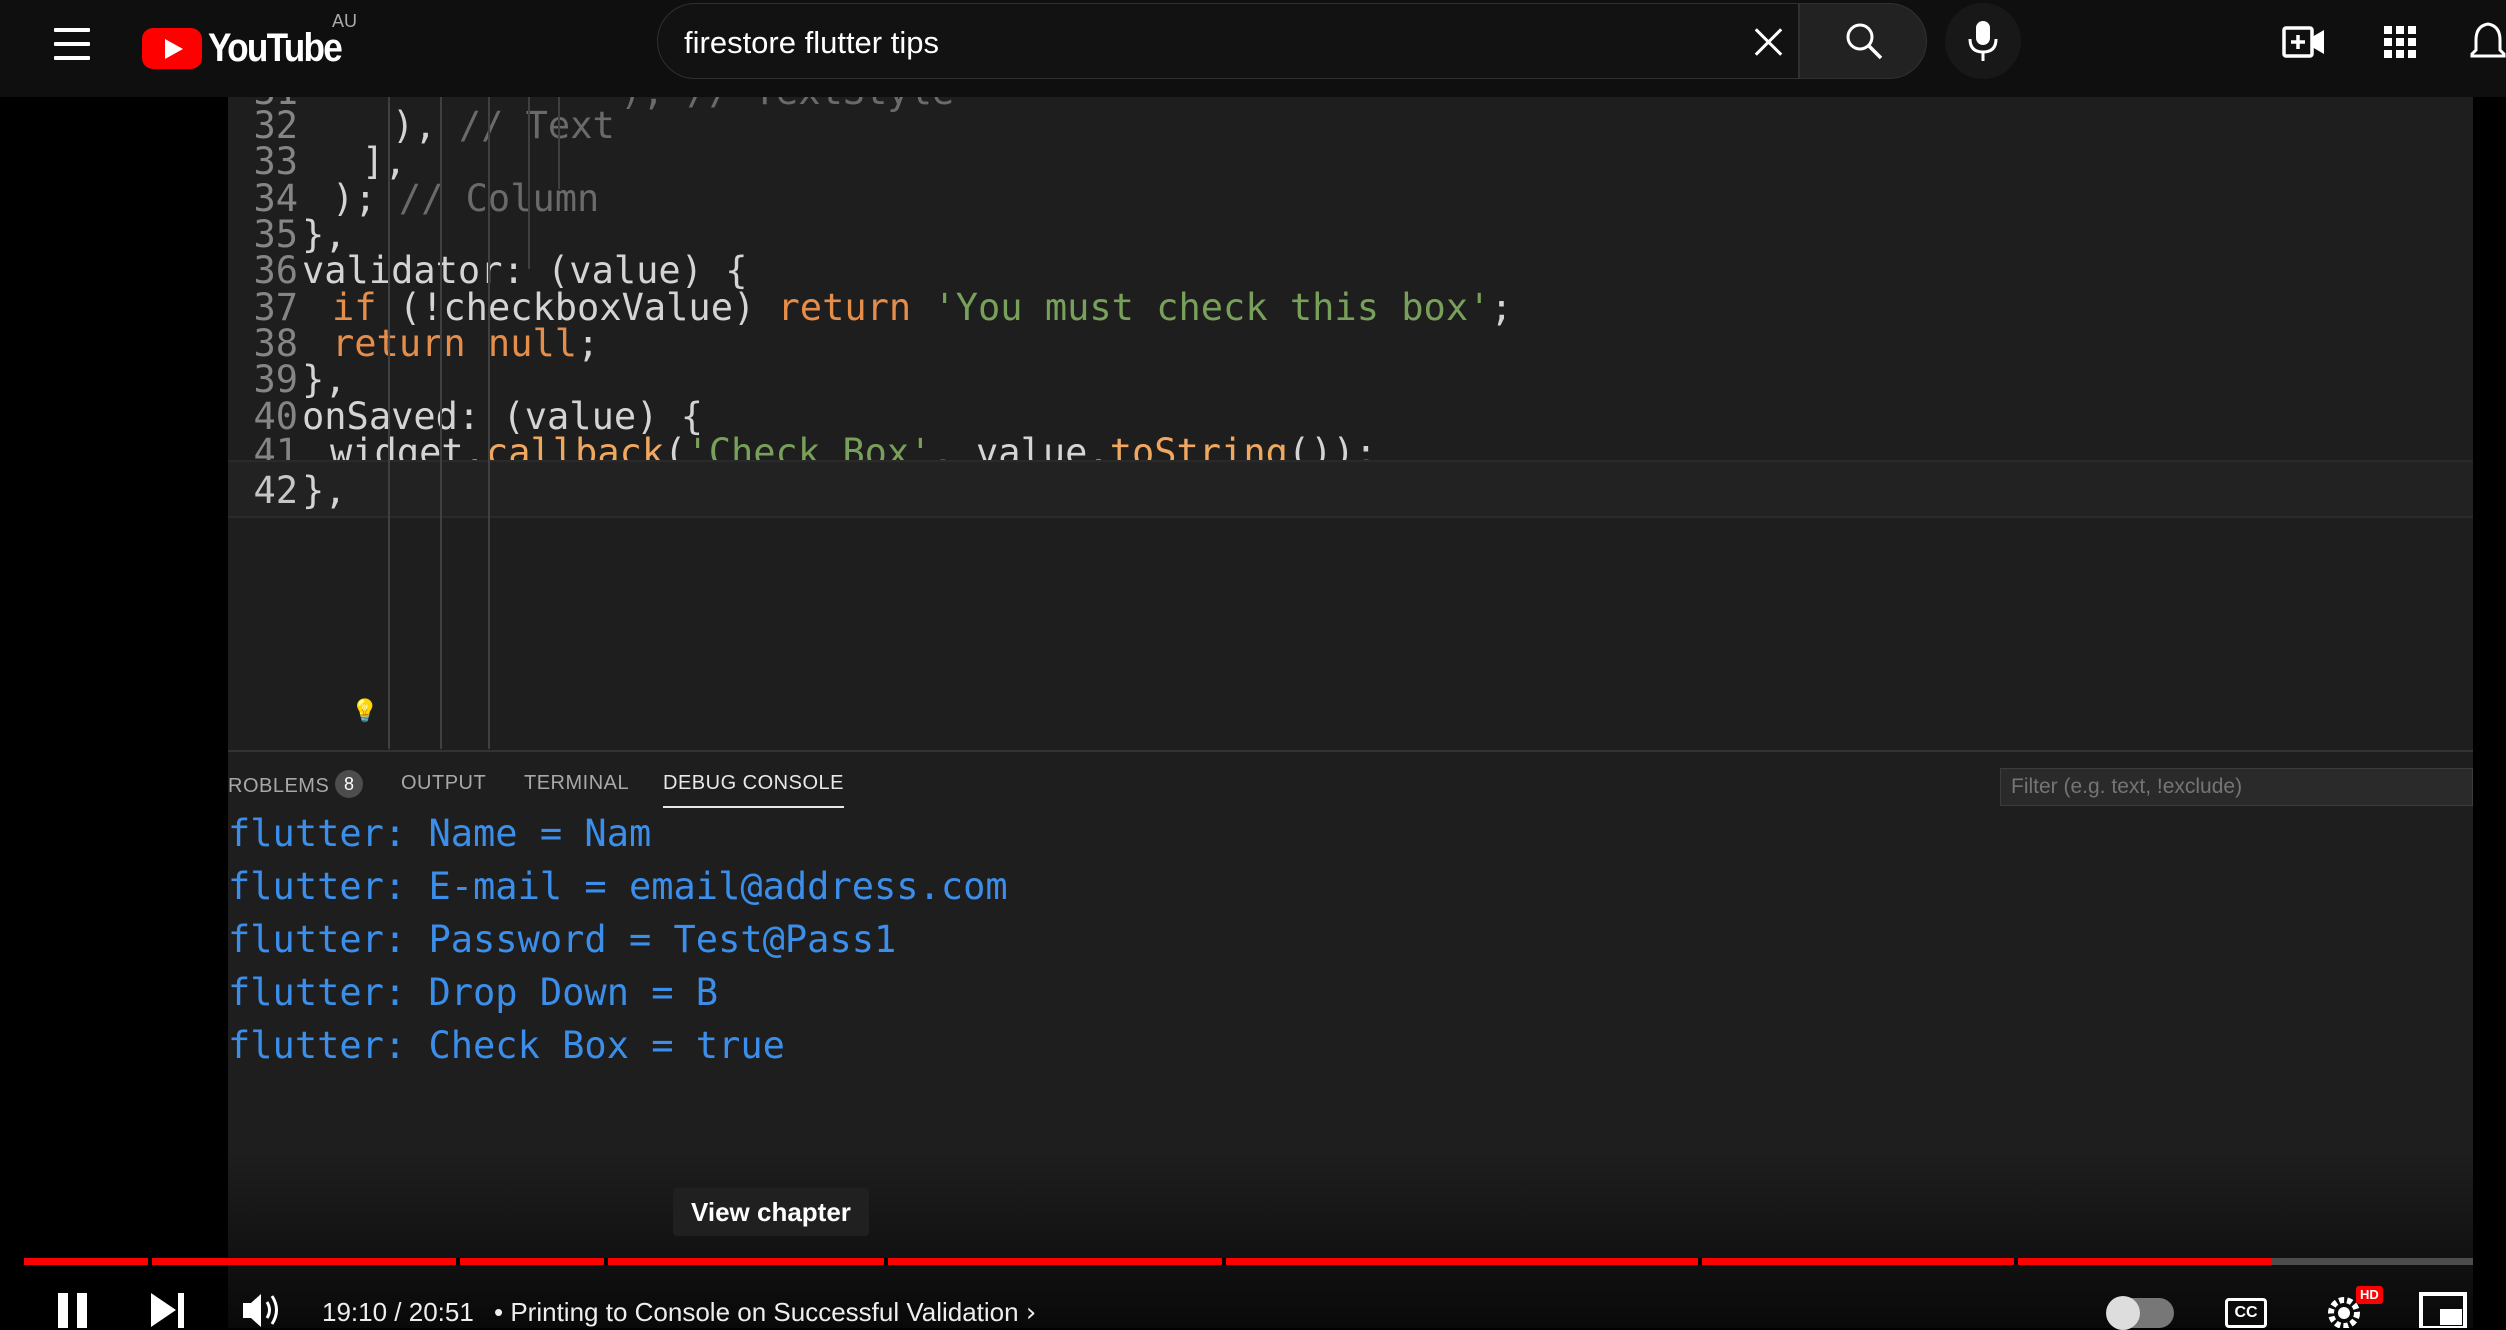  I want to click on apps-grid-icon, so click(2400, 42).